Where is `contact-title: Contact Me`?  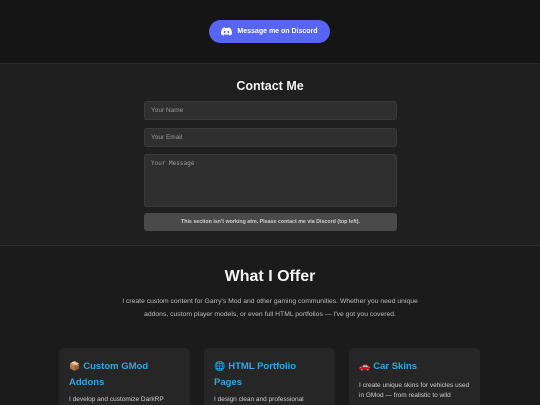 contact-title: Contact Me is located at coordinates (270, 86).